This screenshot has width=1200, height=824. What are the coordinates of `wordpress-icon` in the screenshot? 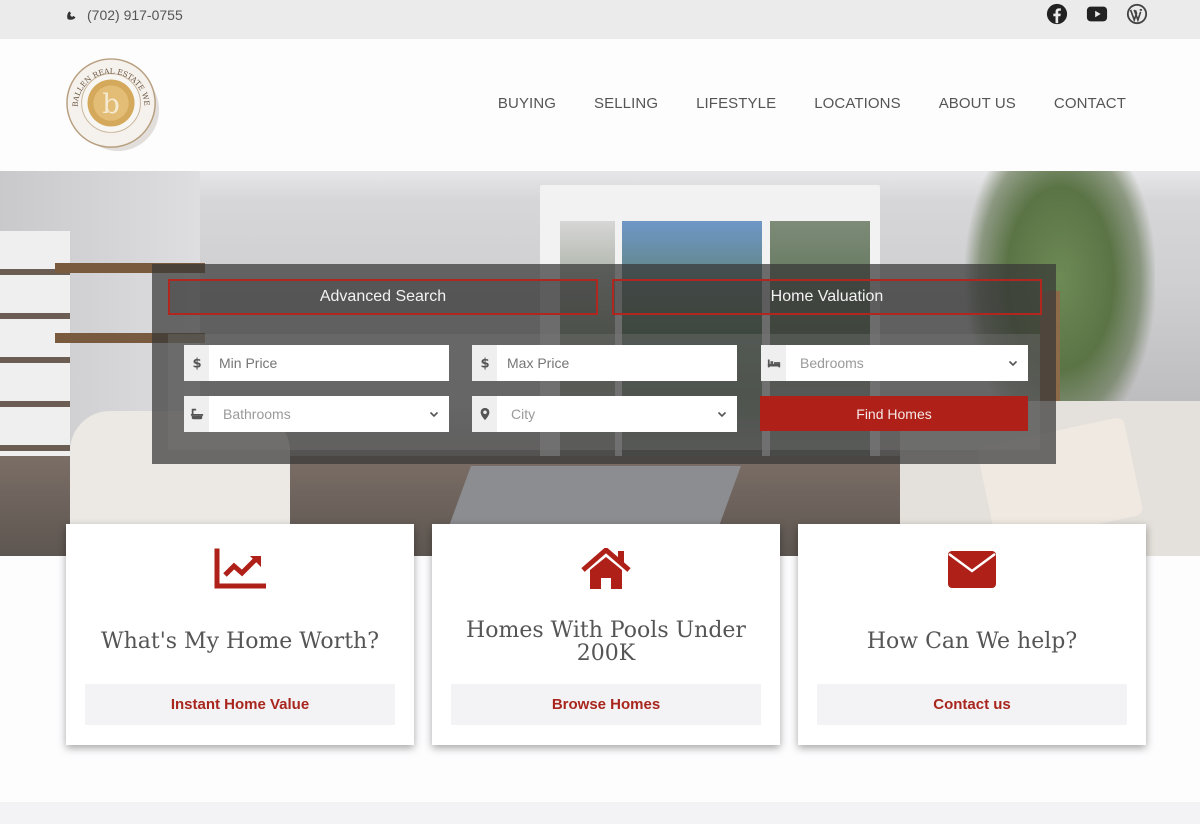 It's located at (1137, 14).